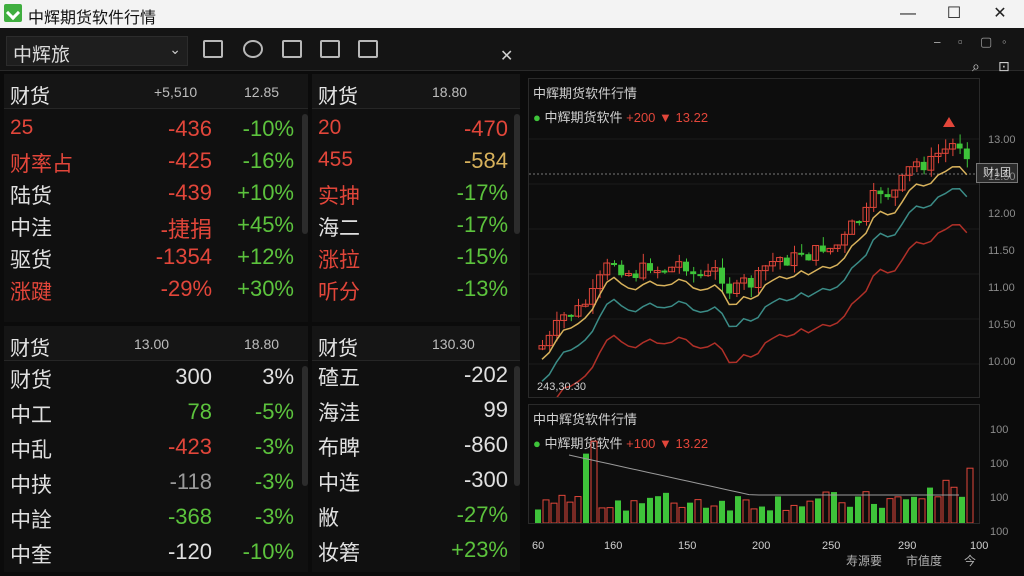  I want to click on pin-icon: ⎯, so click(937, 42).